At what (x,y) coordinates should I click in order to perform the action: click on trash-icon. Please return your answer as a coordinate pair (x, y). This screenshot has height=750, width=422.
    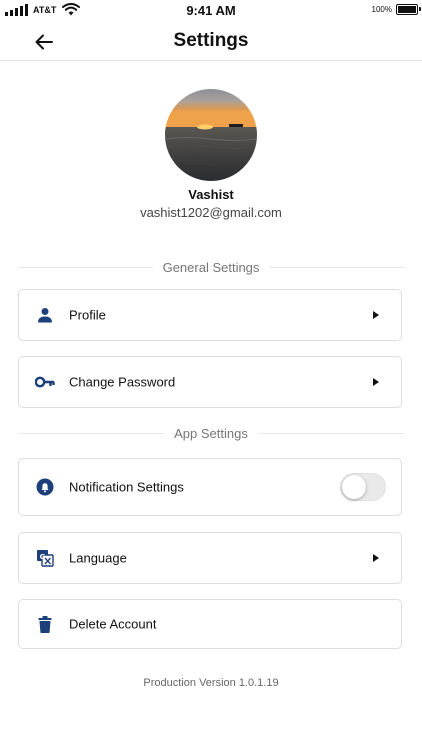
    Looking at the image, I should click on (45, 624).